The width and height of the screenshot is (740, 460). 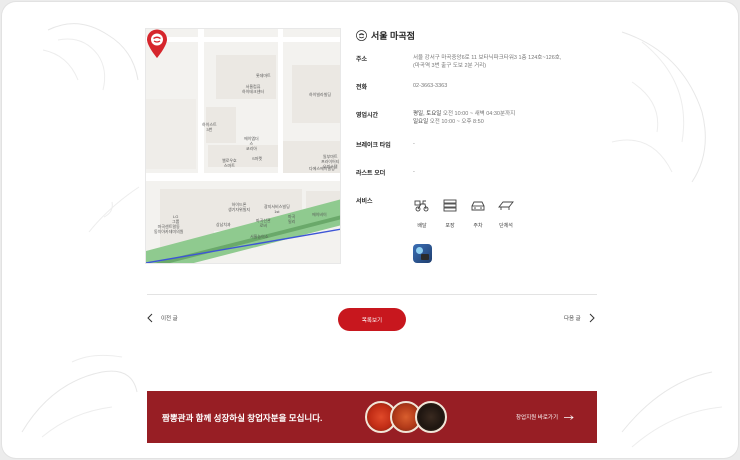 I want to click on map-label: S마켓, so click(x=257, y=158).